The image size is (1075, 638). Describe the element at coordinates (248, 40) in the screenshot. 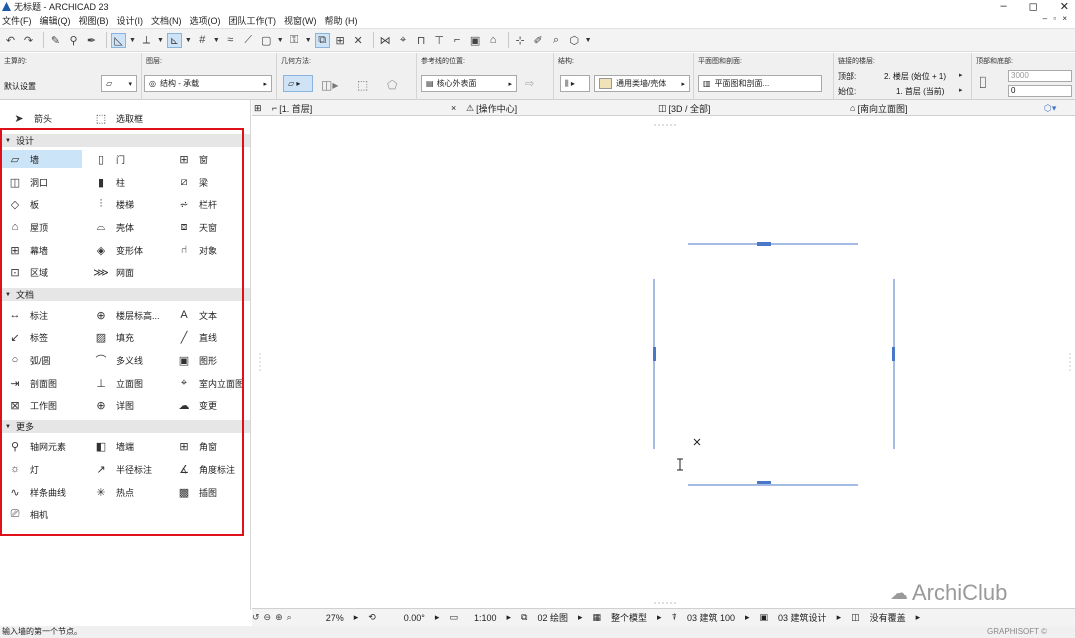

I see `line-icon: ⟋` at that location.